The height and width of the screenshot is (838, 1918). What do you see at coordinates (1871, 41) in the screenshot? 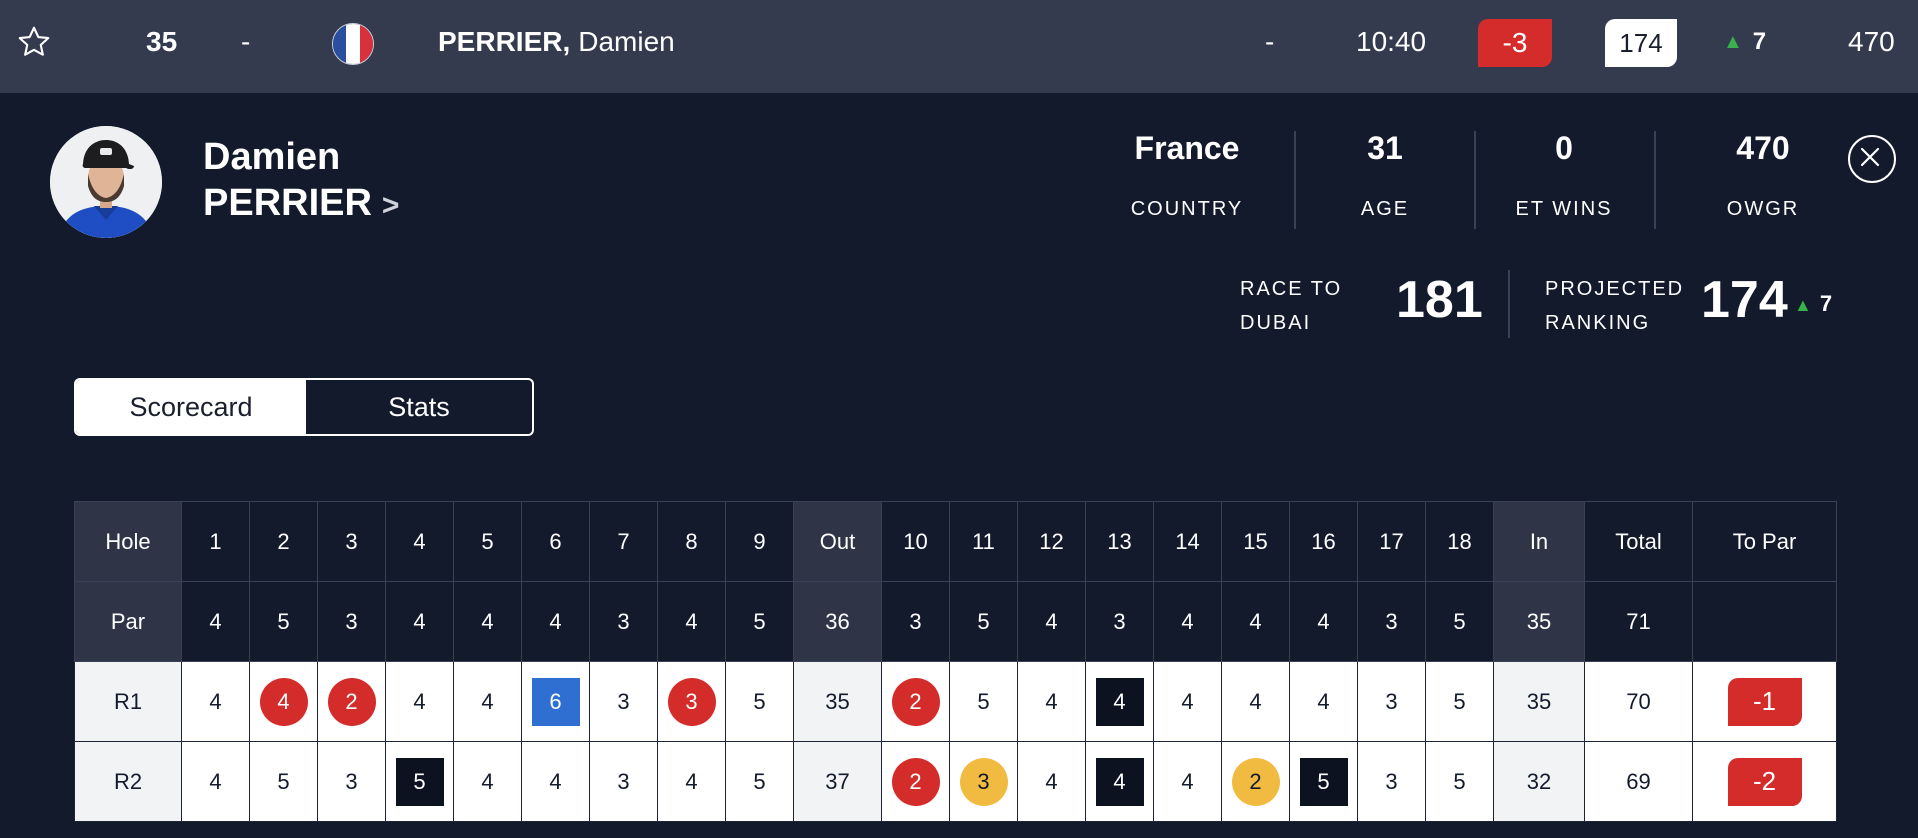
I see `points-value: 470` at bounding box center [1871, 41].